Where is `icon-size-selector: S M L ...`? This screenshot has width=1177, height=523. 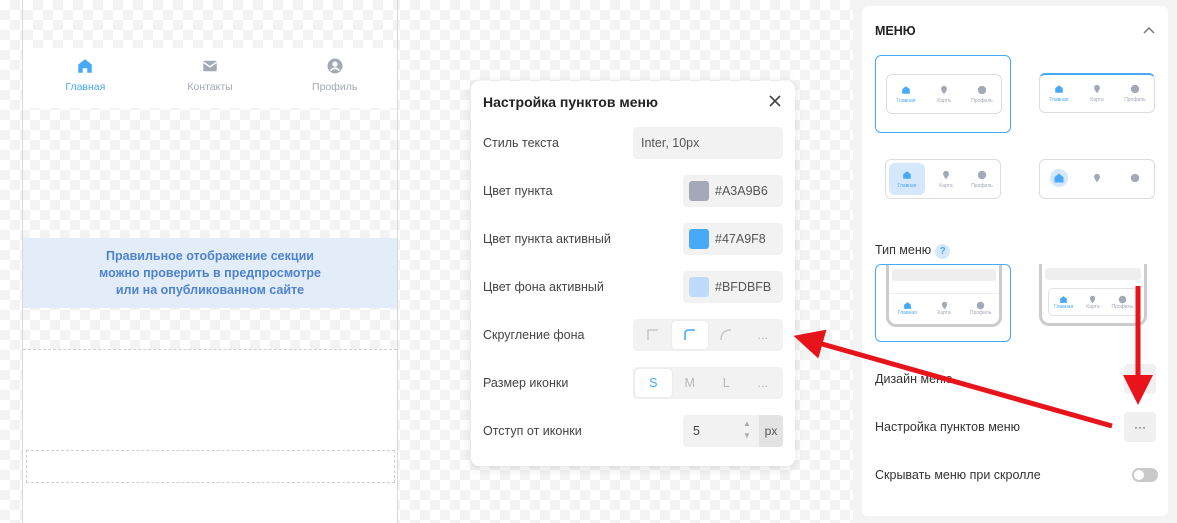 icon-size-selector: S M L ... is located at coordinates (708, 383).